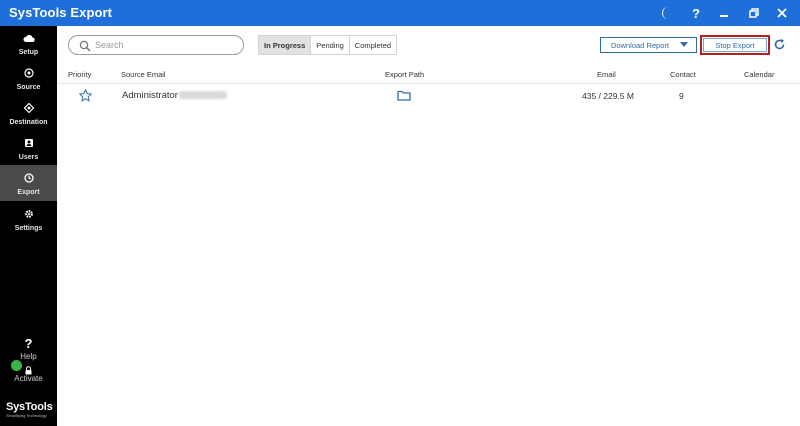  I want to click on gear-icon, so click(29, 214).